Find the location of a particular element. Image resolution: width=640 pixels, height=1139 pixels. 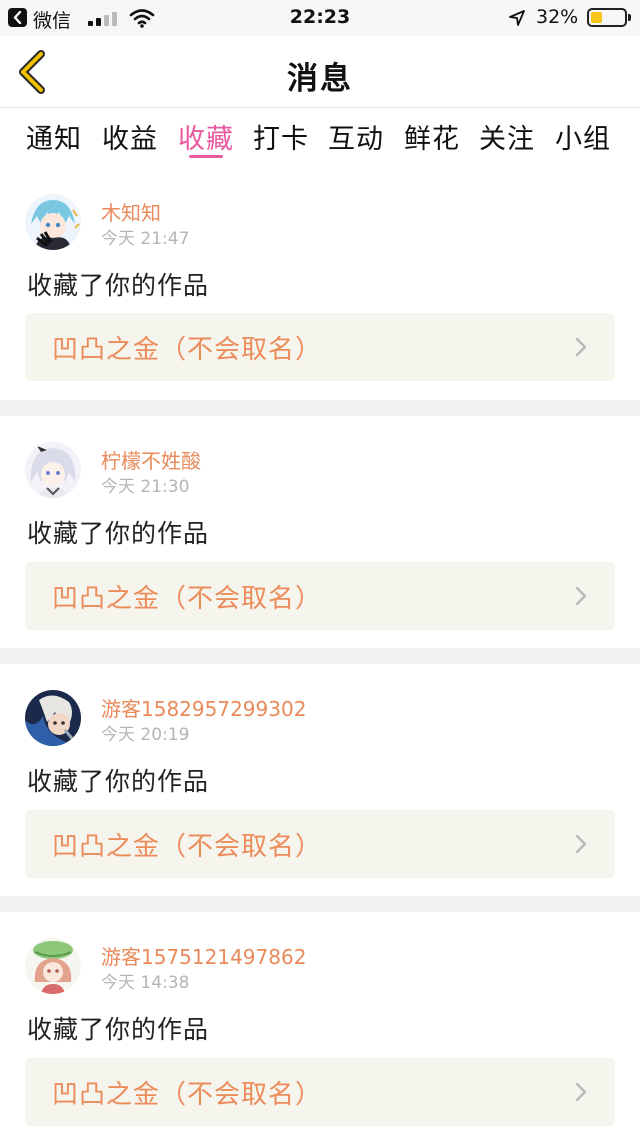

nav-bar: 消息 is located at coordinates (320, 72).